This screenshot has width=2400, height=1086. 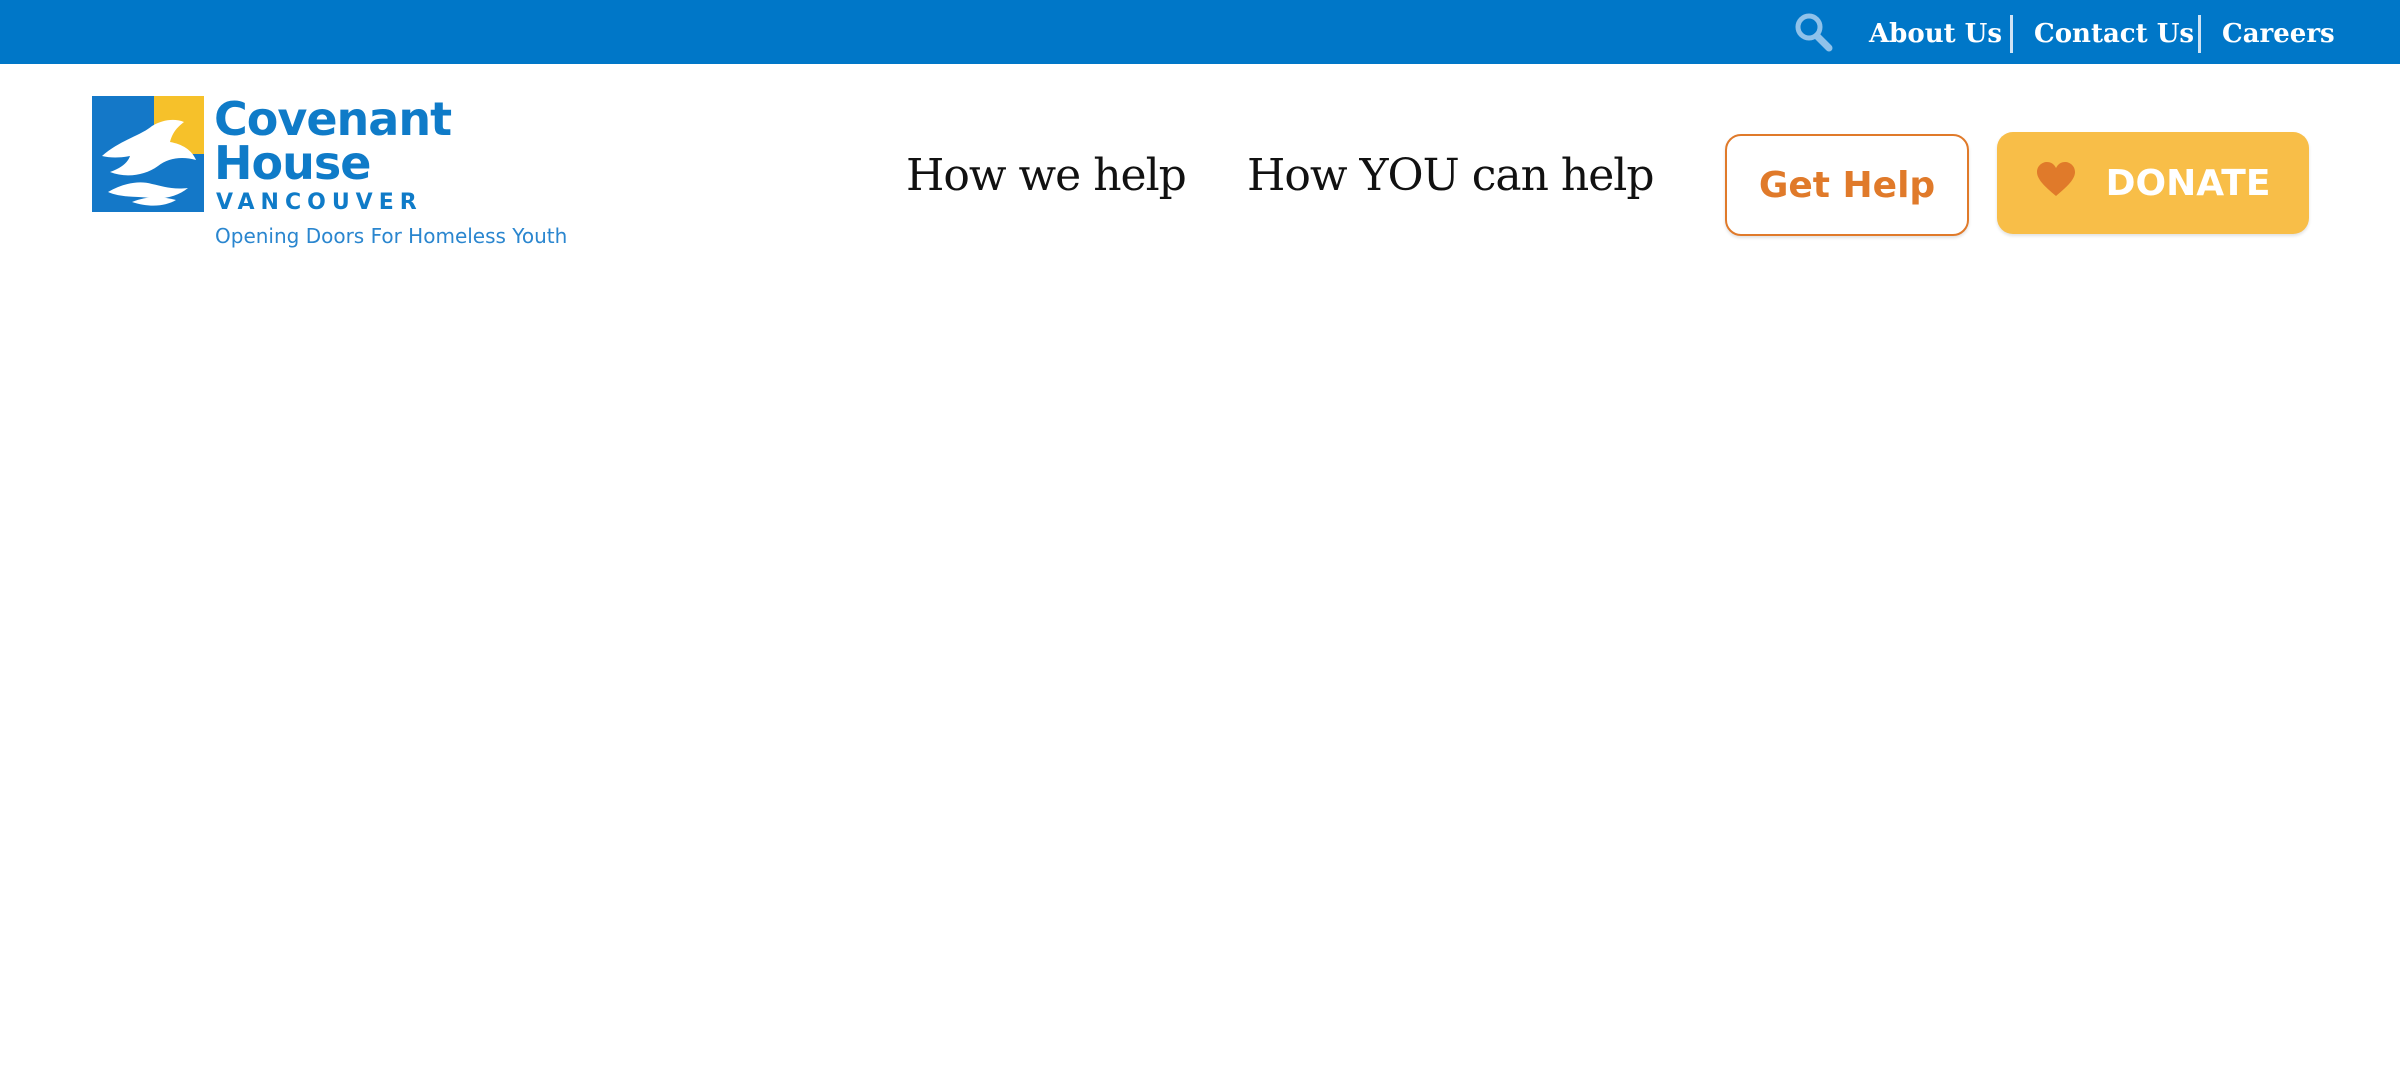 What do you see at coordinates (1451, 175) in the screenshot?
I see `nav-how-you-can-help: How YOU can help` at bounding box center [1451, 175].